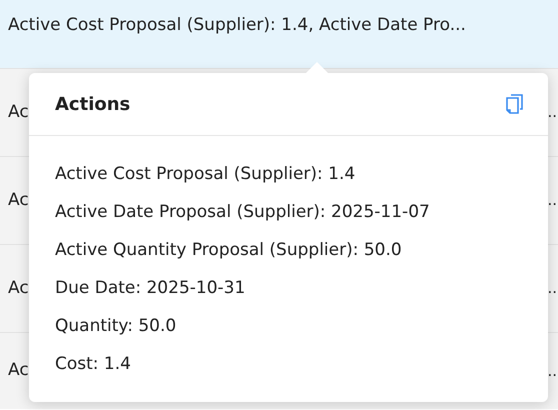 This screenshot has height=410, width=558. I want to click on detail-line: Due Date: 2025-10-31, so click(150, 288).